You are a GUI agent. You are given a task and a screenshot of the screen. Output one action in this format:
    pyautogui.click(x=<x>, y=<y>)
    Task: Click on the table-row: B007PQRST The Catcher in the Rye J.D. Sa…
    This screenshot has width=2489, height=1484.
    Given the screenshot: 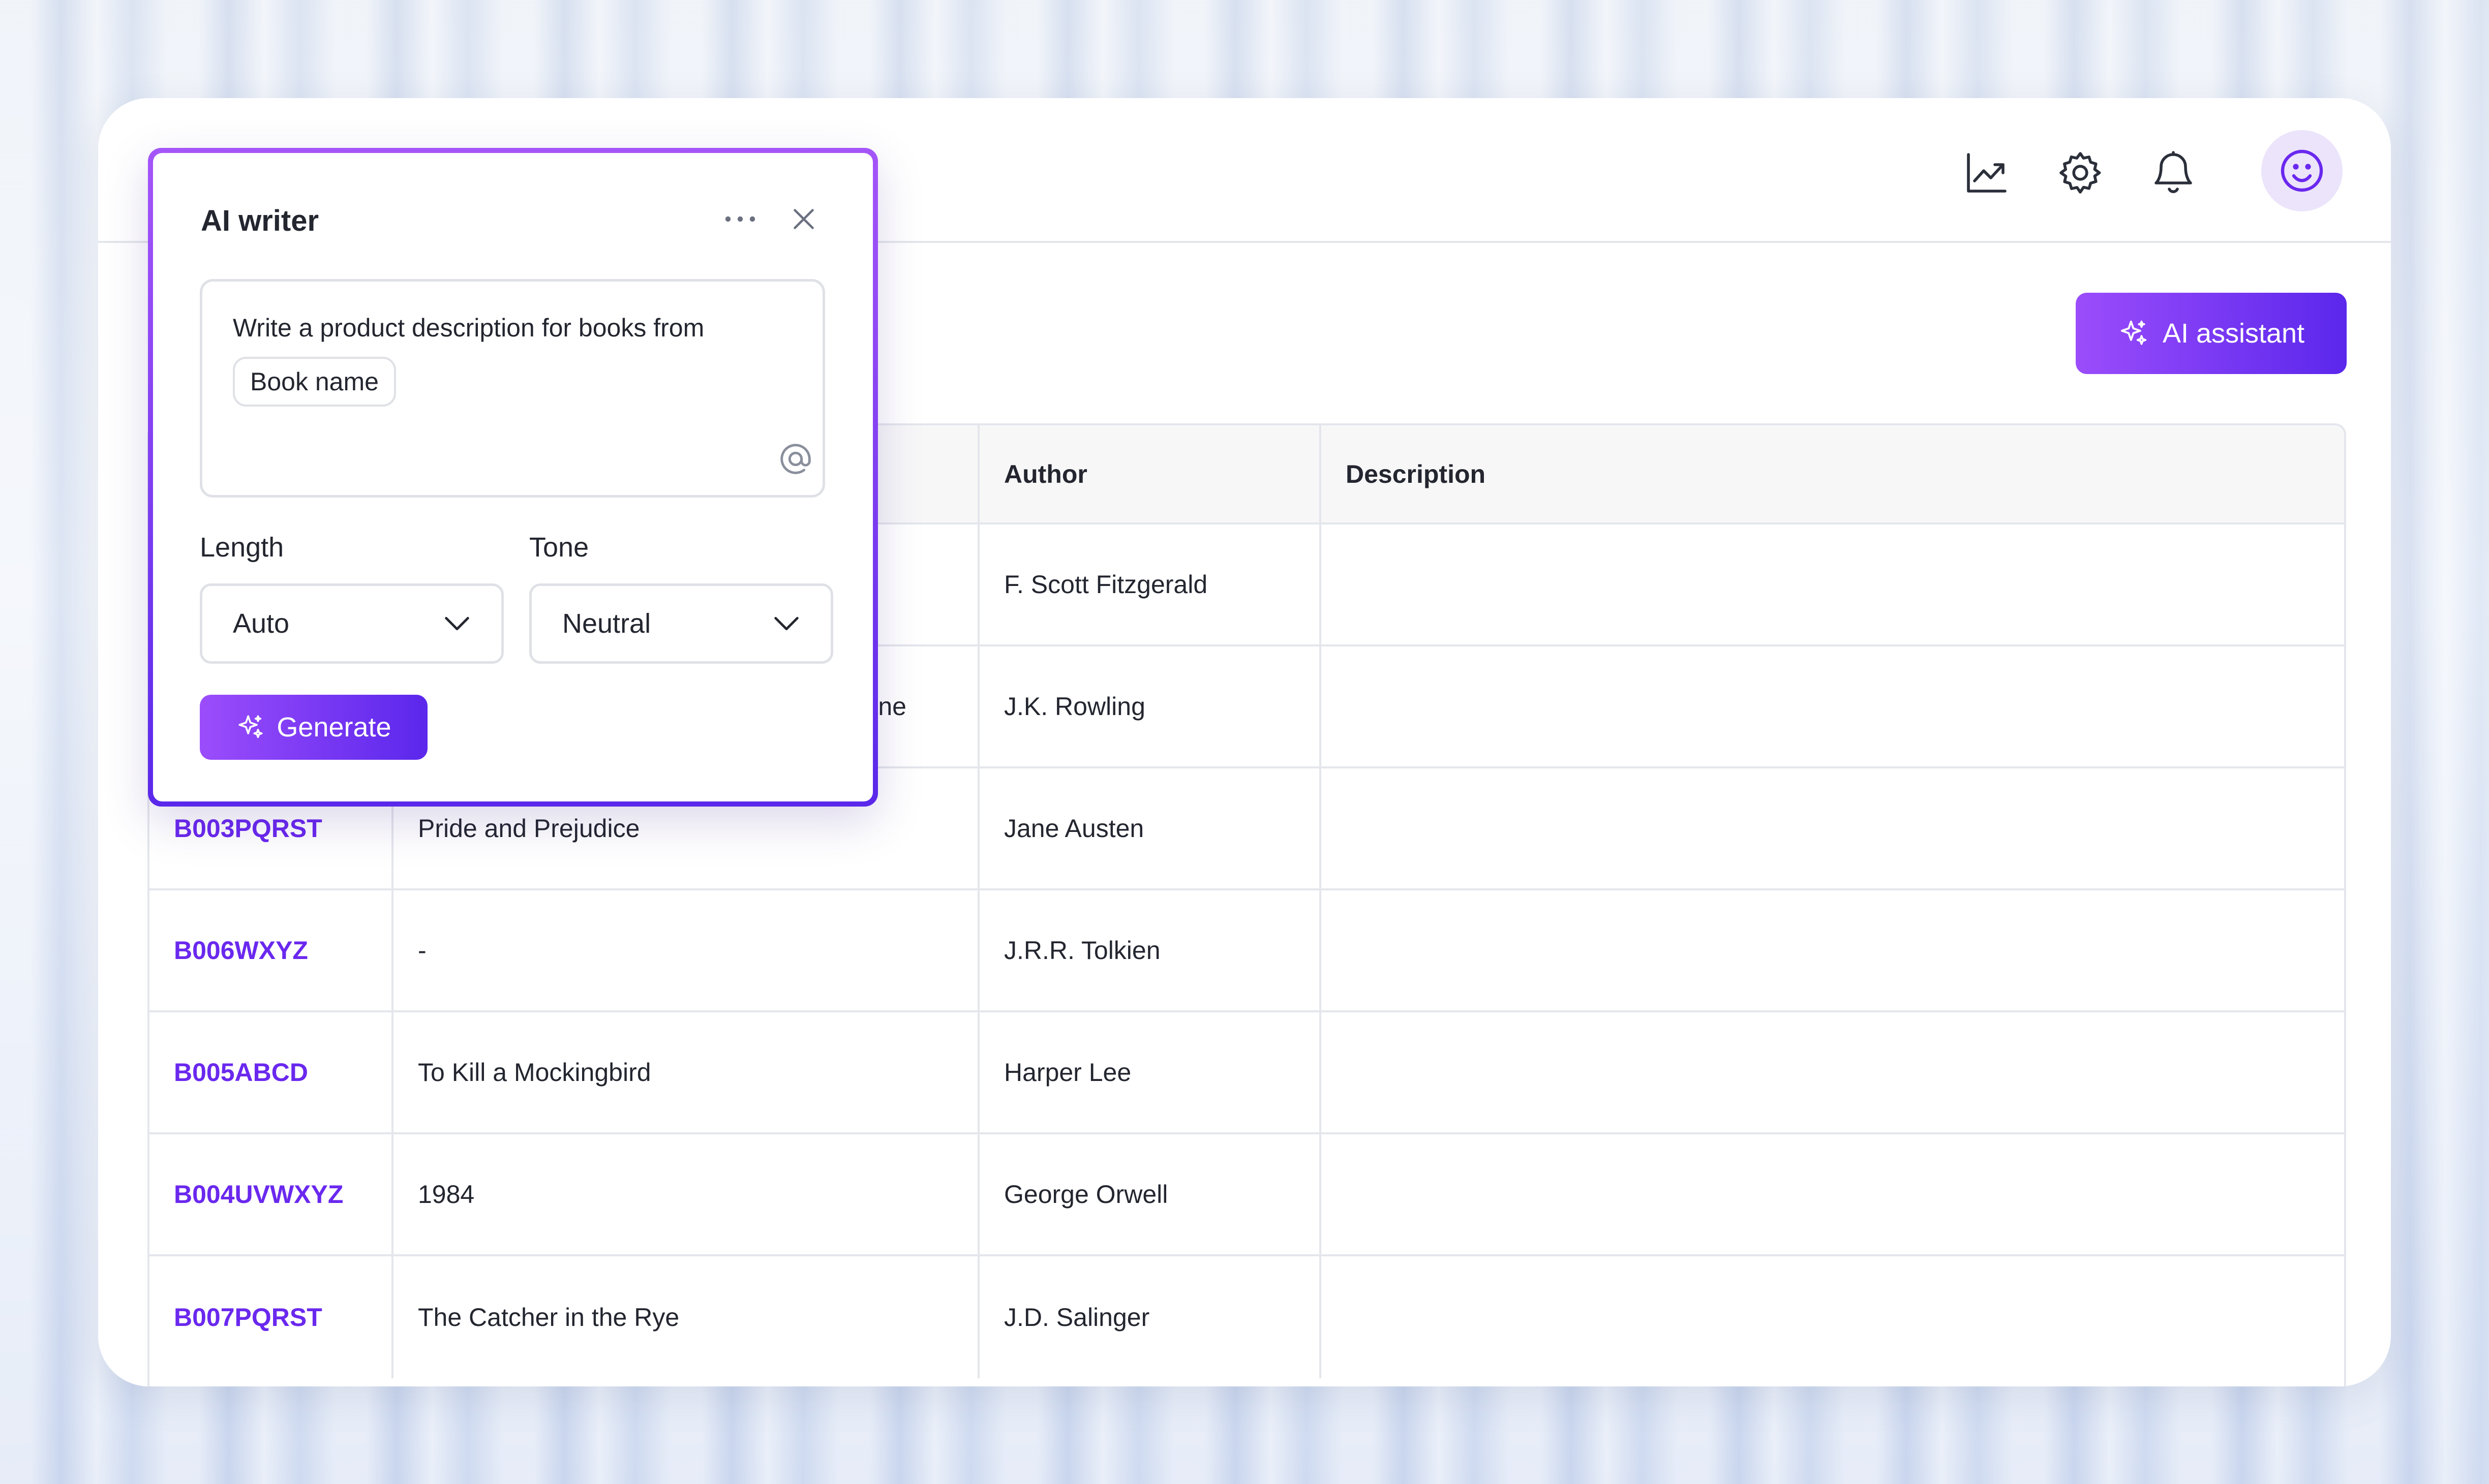 What is the action you would take?
    pyautogui.click(x=1246, y=1317)
    